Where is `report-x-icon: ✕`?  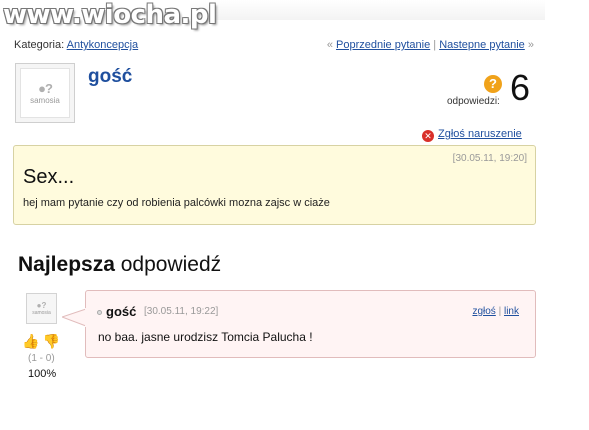 report-x-icon: ✕ is located at coordinates (428, 136).